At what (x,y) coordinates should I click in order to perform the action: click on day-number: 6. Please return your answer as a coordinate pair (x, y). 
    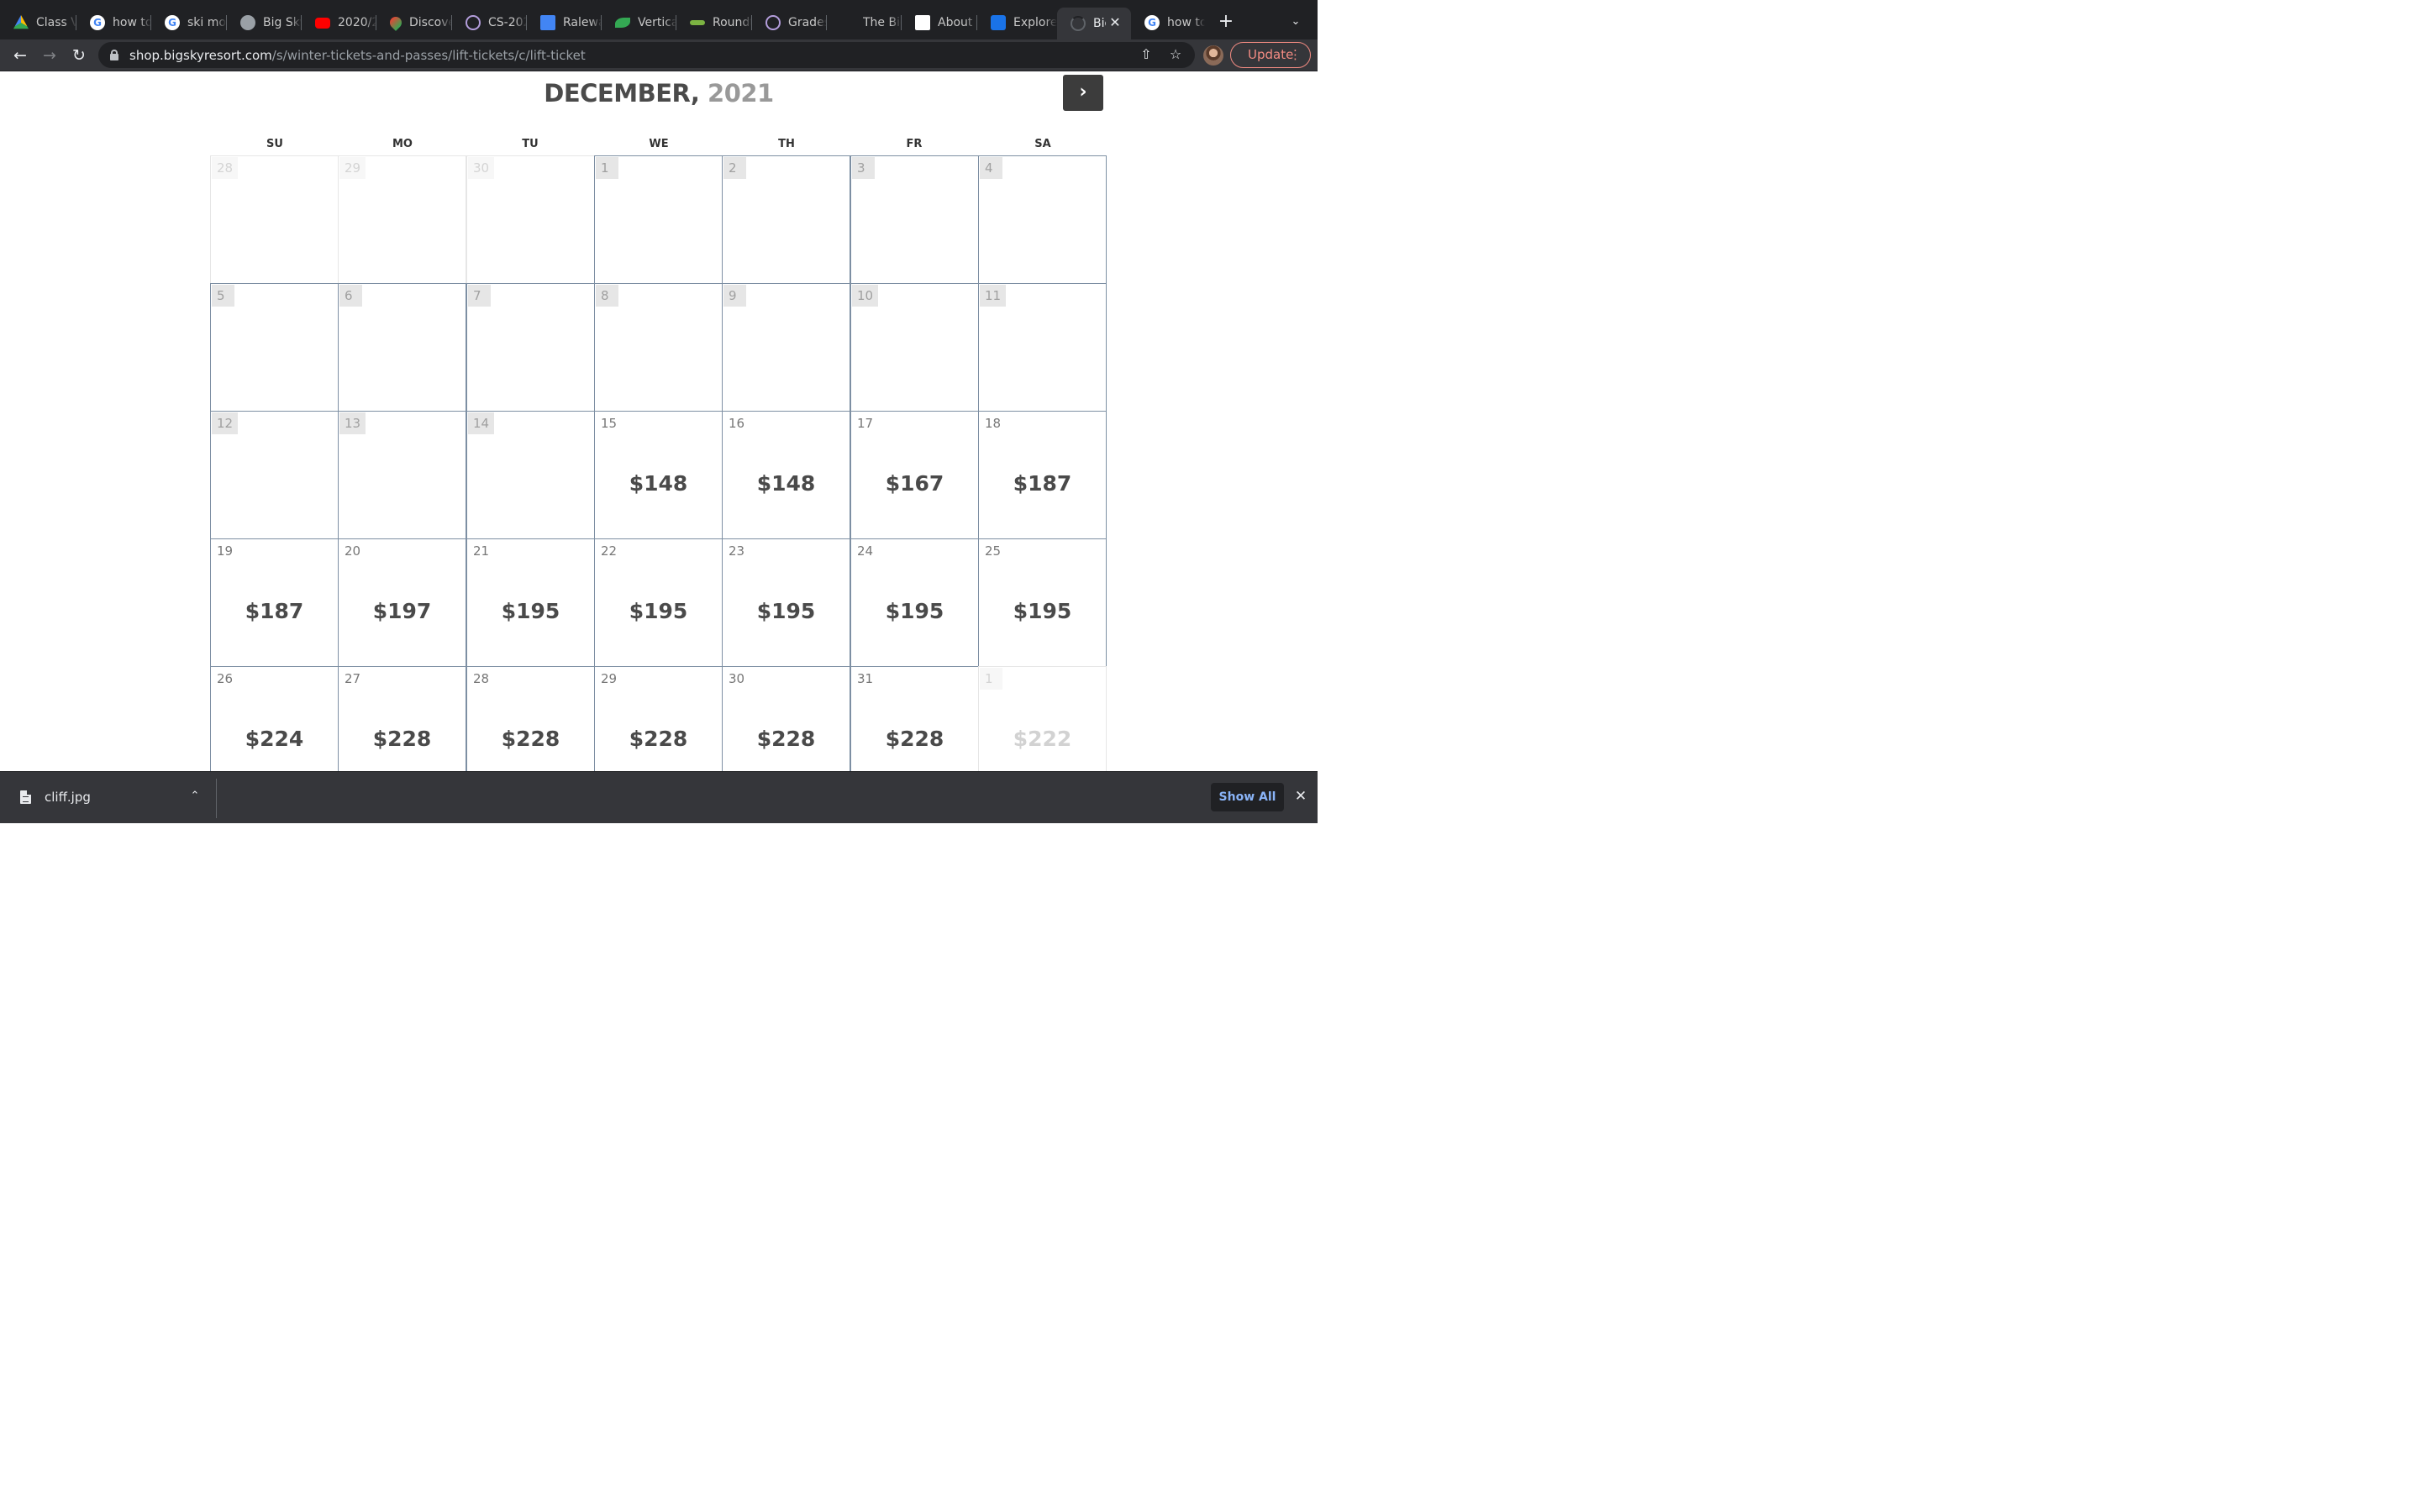
    Looking at the image, I should click on (351, 296).